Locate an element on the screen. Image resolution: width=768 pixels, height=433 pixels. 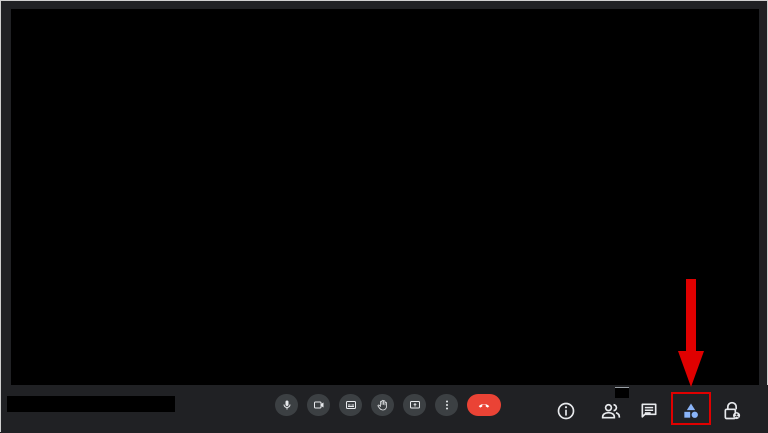
end-call-button is located at coordinates (484, 405).